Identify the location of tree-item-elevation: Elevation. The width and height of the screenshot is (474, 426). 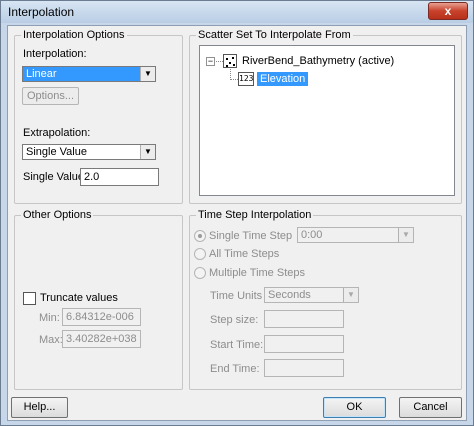
(283, 79).